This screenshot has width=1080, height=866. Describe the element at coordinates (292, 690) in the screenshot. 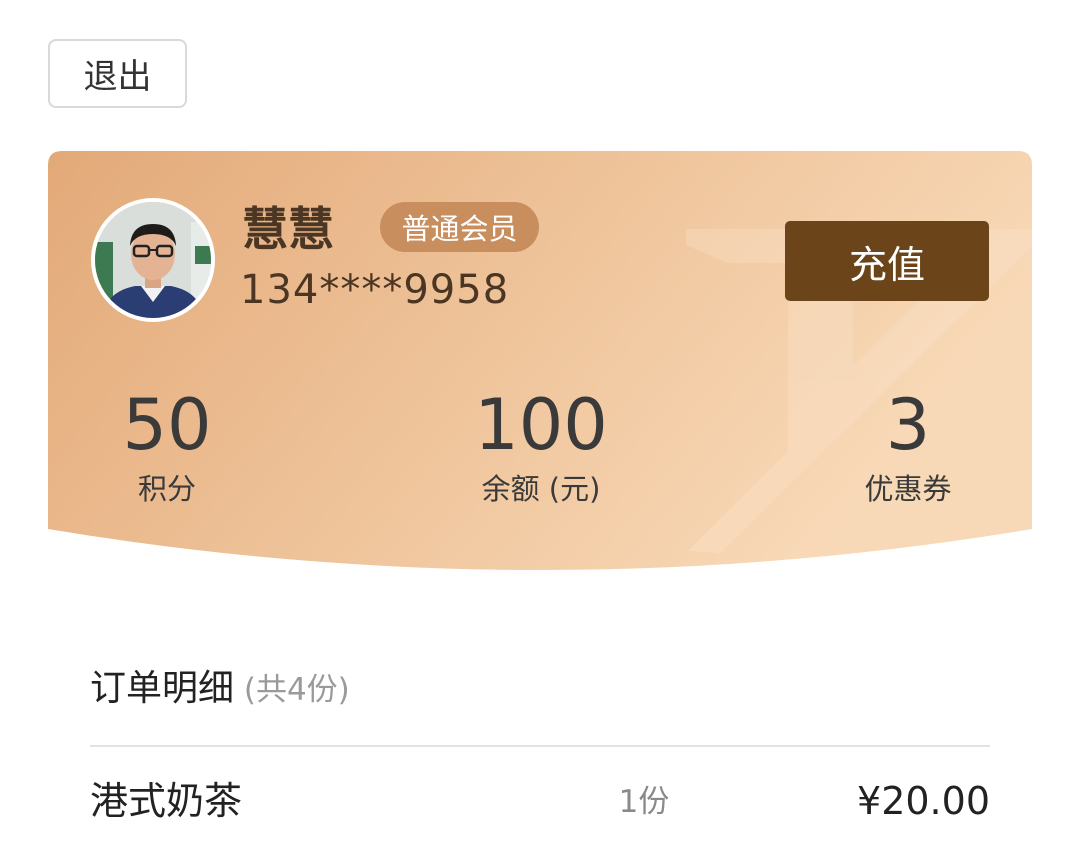

I see `order-item-count: (共4份)` at that location.